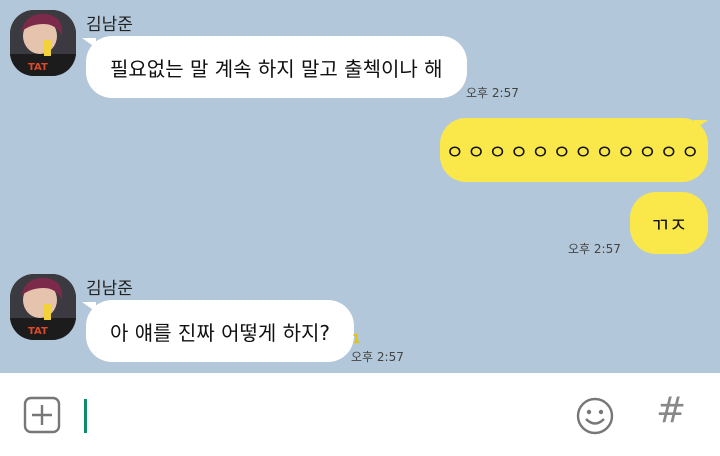  What do you see at coordinates (356, 339) in the screenshot?
I see `unread-count: 1` at bounding box center [356, 339].